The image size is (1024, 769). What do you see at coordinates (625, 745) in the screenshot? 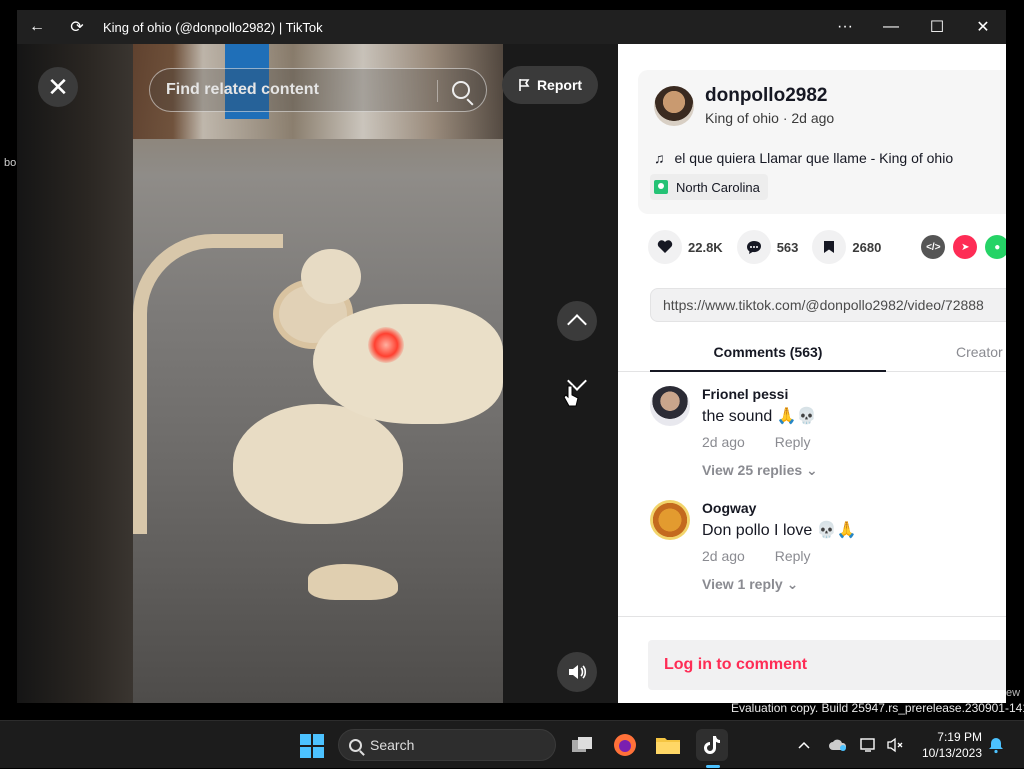
I see `firefox-icon` at bounding box center [625, 745].